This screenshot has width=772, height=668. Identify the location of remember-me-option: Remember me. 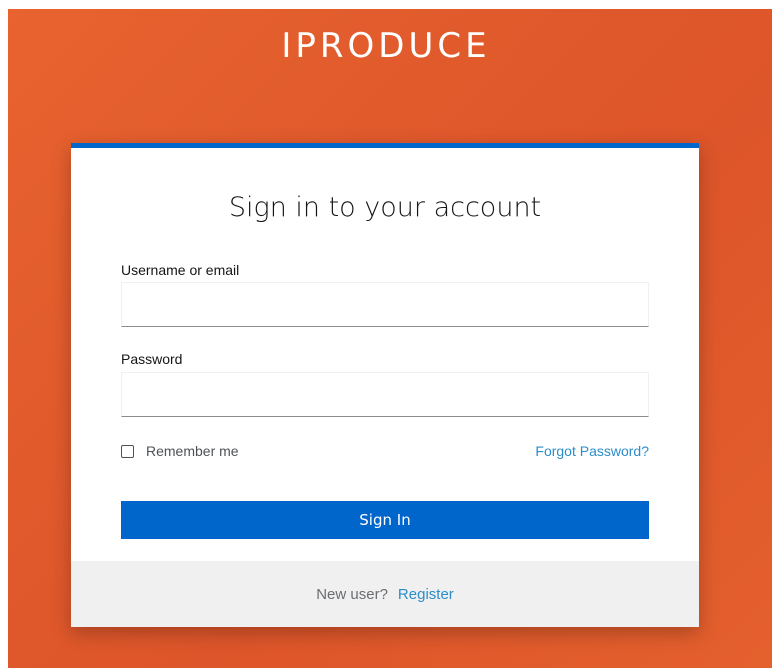
(180, 451).